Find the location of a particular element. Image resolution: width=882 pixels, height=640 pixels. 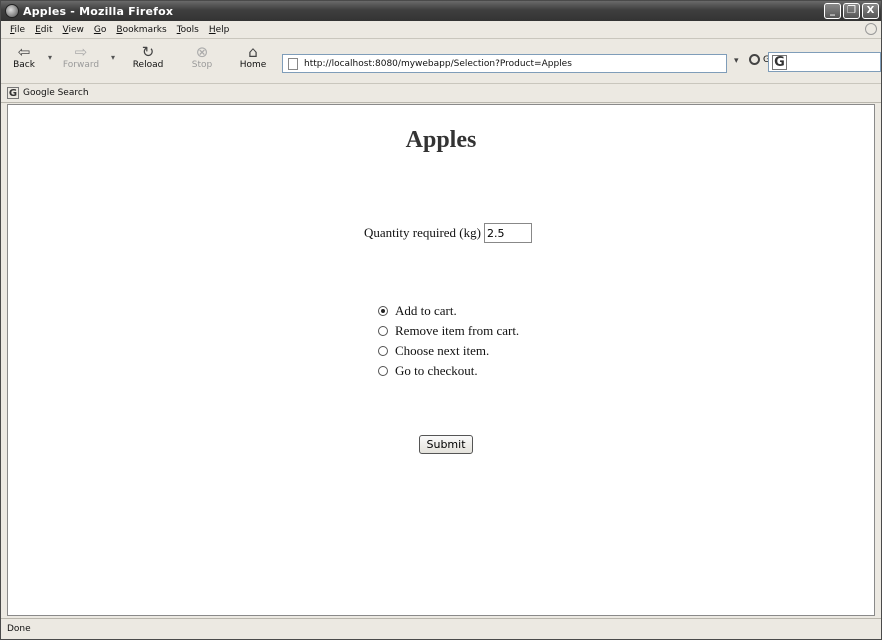

forward-label: Forward is located at coordinates (81, 65).